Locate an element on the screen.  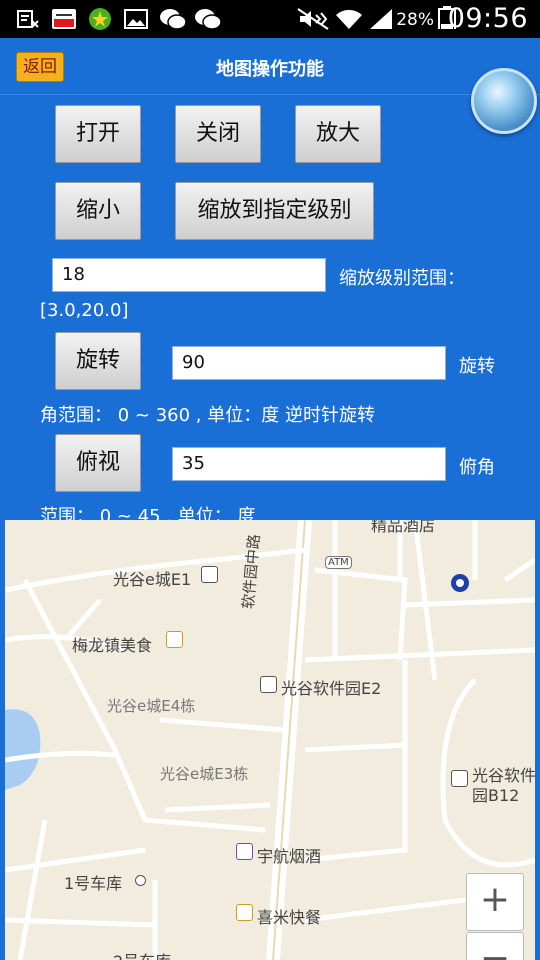
restaurant-icon-ximi is located at coordinates (244, 912).